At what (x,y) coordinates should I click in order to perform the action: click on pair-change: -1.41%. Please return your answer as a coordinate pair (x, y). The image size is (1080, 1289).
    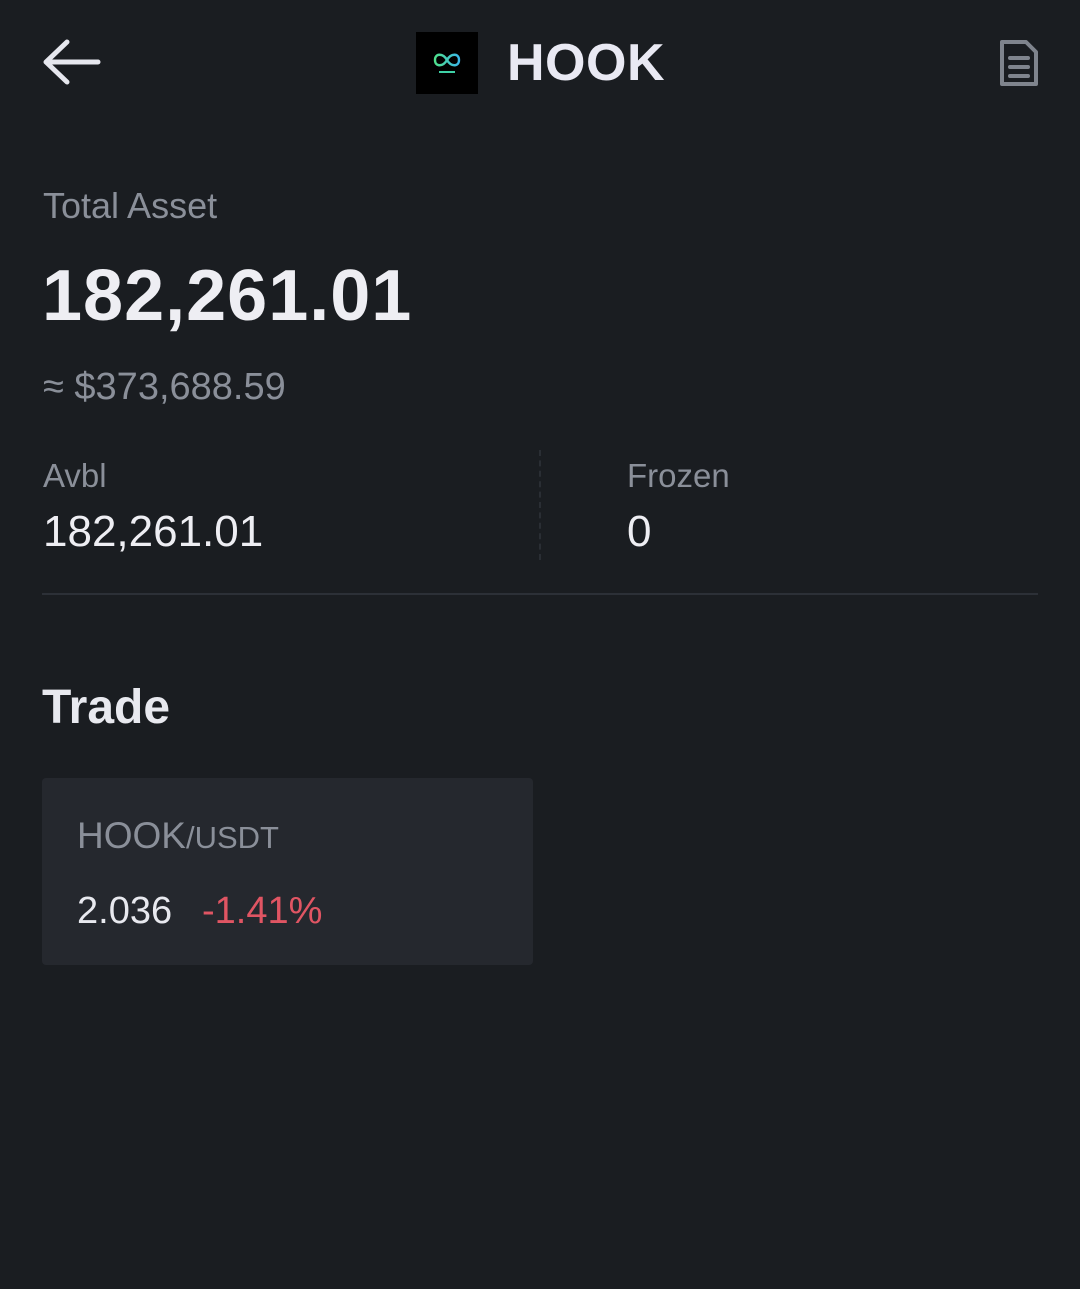
    Looking at the image, I should click on (262, 911).